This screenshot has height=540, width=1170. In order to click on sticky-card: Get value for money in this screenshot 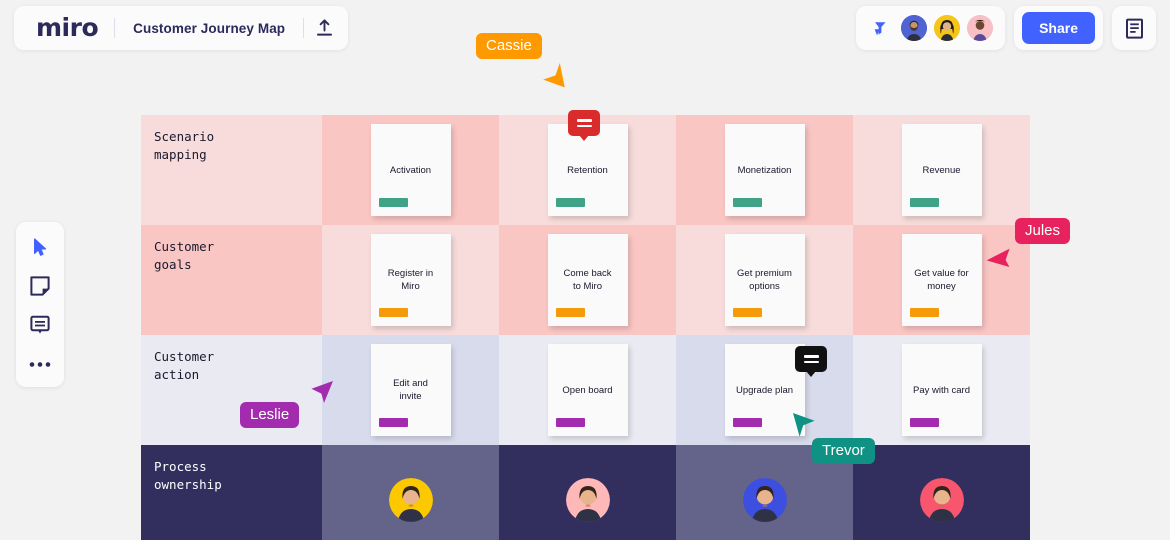, I will do `click(941, 280)`.